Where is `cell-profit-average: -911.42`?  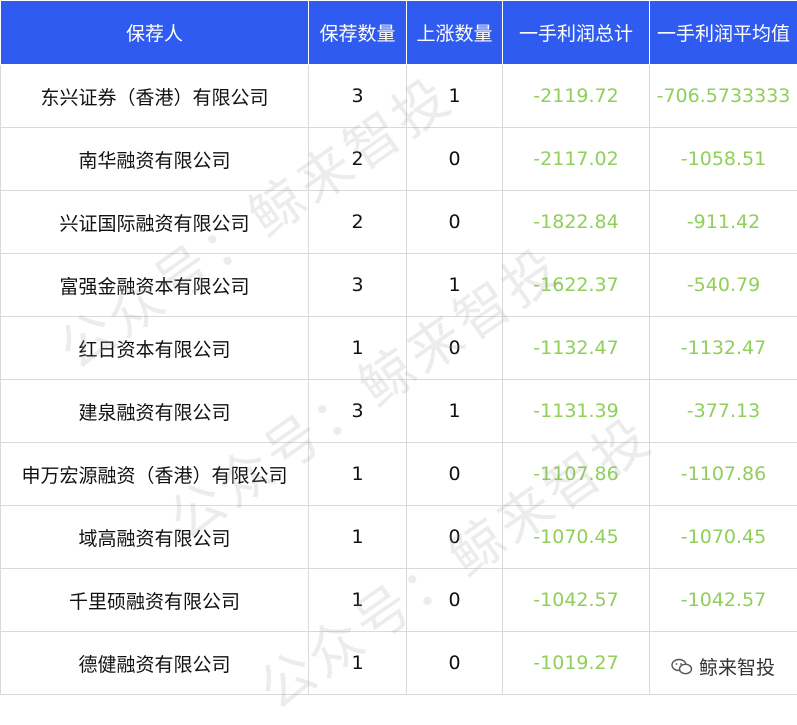
cell-profit-average: -911.42 is located at coordinates (723, 222).